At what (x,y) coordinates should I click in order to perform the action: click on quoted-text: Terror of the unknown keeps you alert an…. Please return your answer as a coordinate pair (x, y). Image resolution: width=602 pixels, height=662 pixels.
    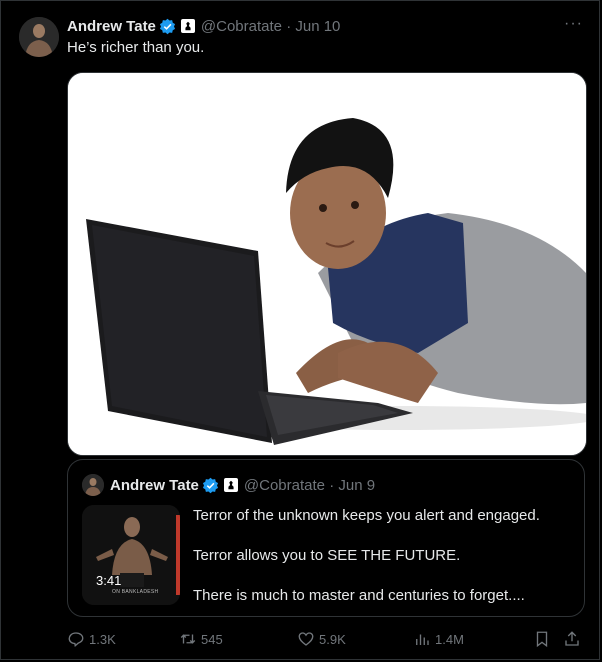
    Looking at the image, I should click on (383, 566).